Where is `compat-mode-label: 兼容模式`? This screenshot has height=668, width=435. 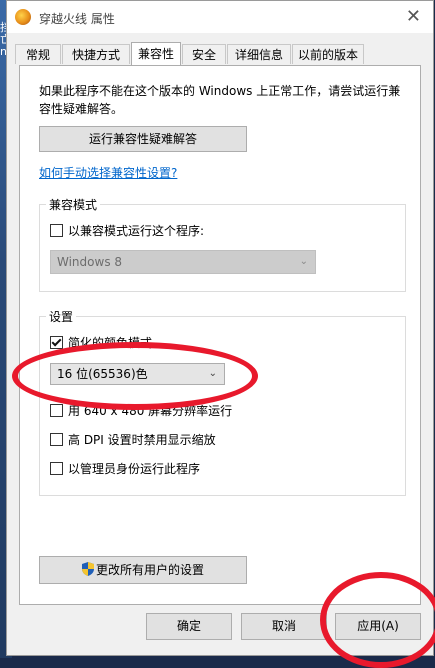 compat-mode-label: 兼容模式 is located at coordinates (73, 204).